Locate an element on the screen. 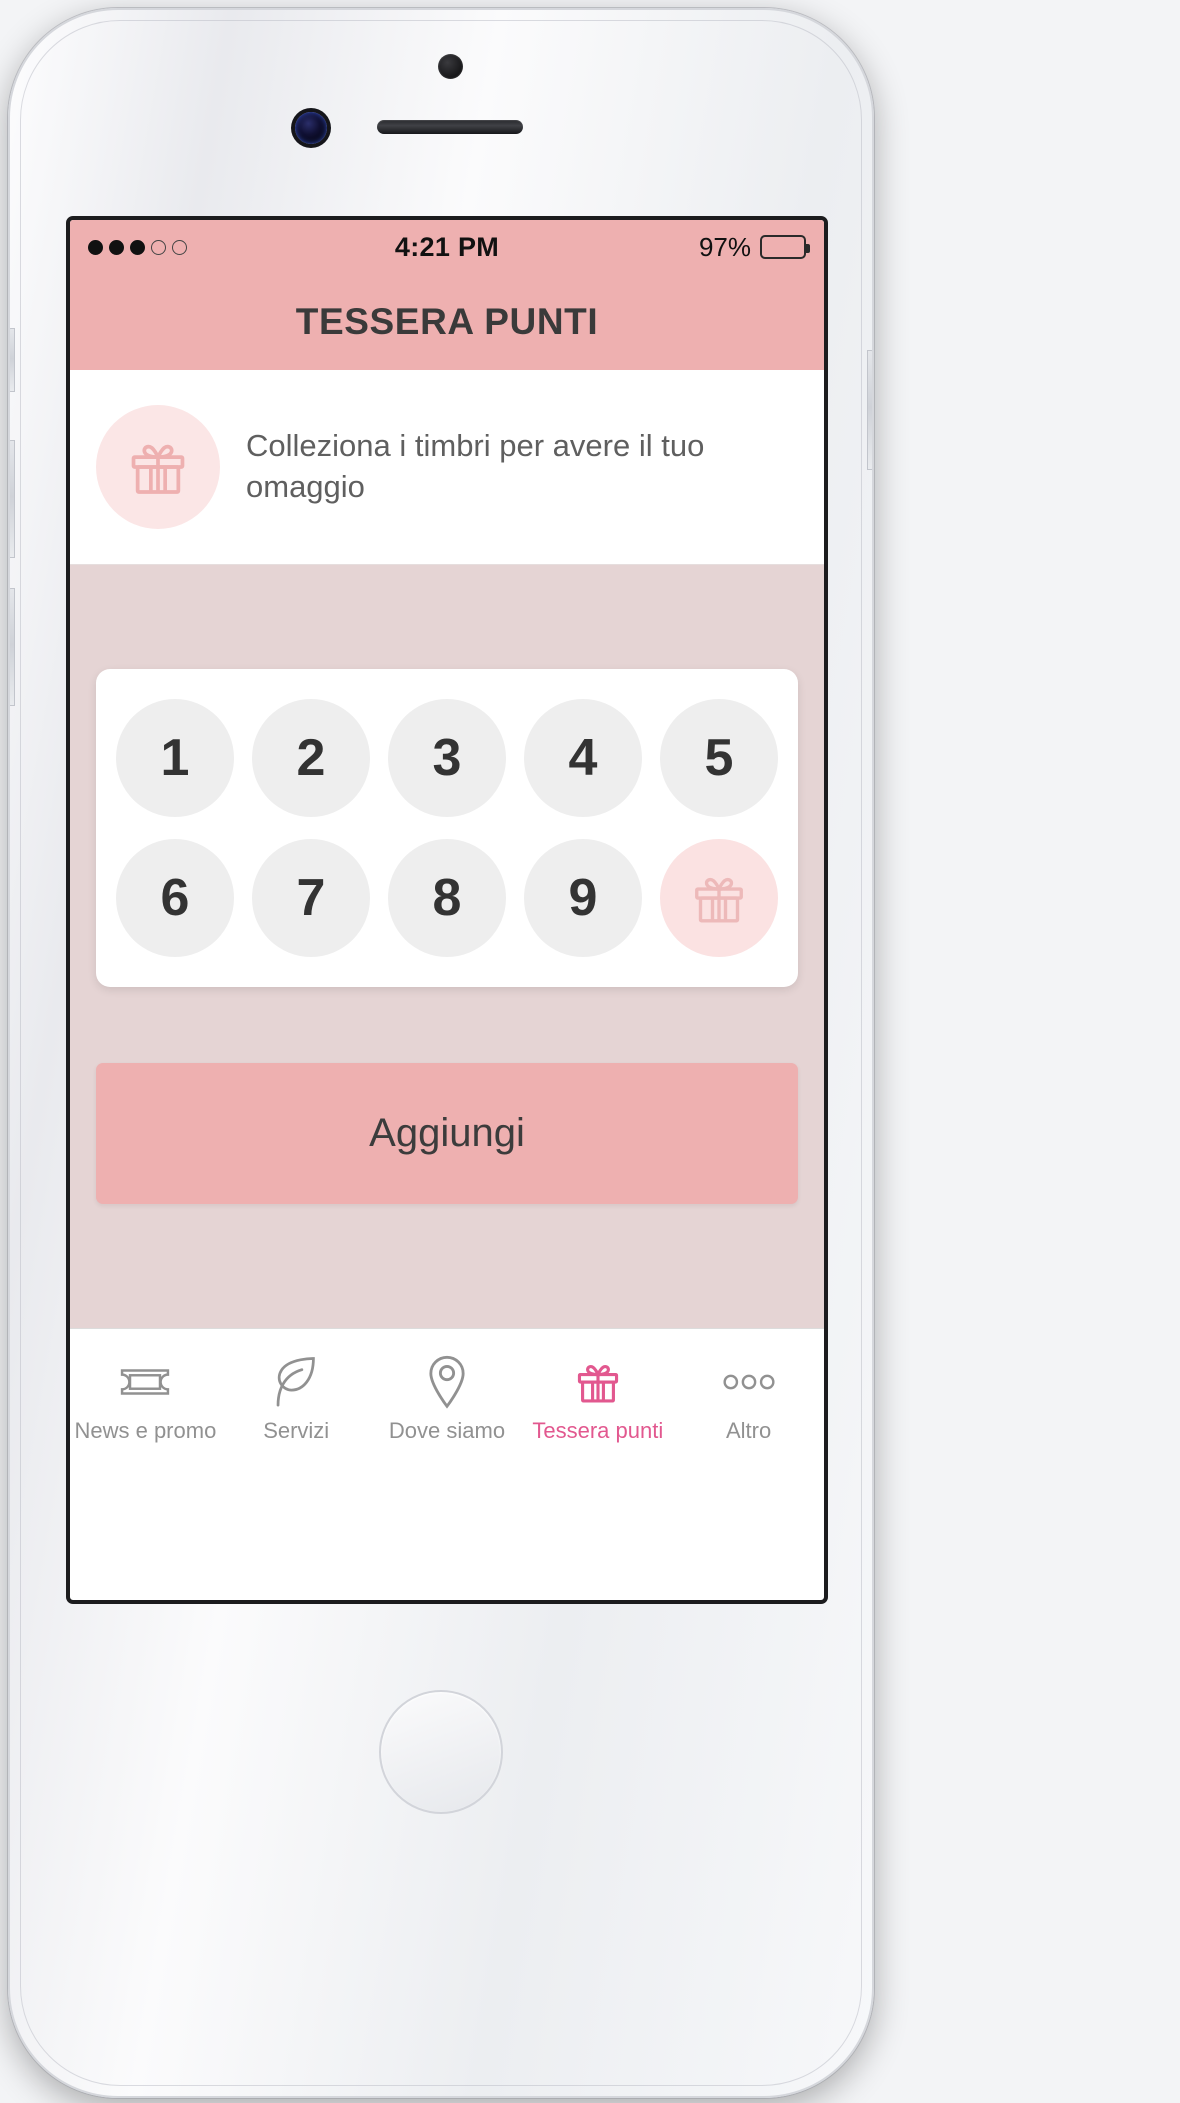  page-title: TESSERA PUNTI is located at coordinates (447, 321).